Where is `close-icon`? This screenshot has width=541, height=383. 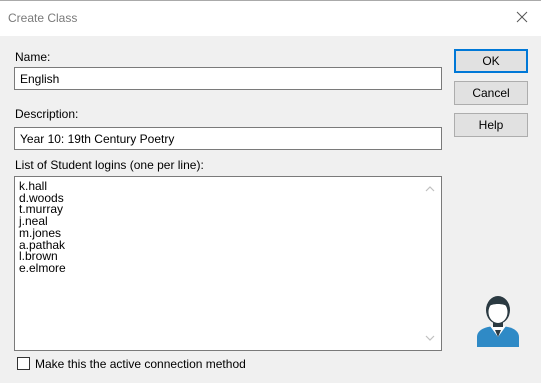 close-icon is located at coordinates (522, 17).